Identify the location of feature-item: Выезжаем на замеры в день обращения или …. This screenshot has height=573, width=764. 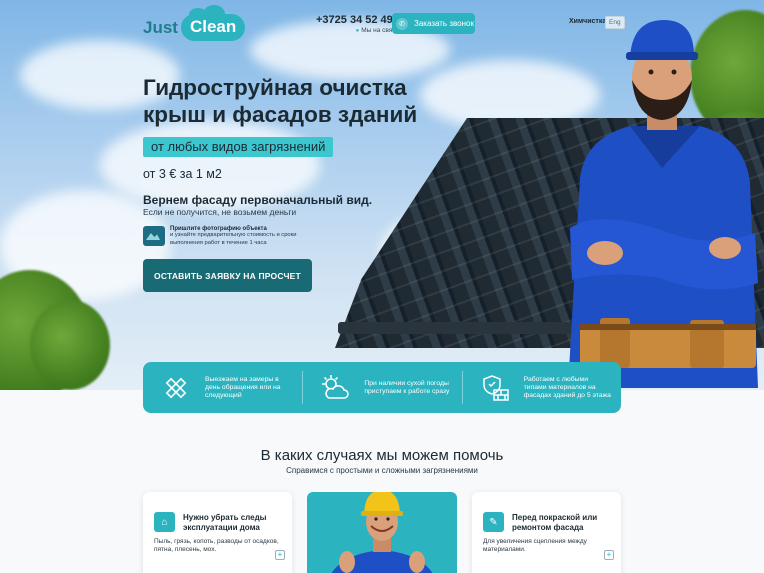
(222, 387).